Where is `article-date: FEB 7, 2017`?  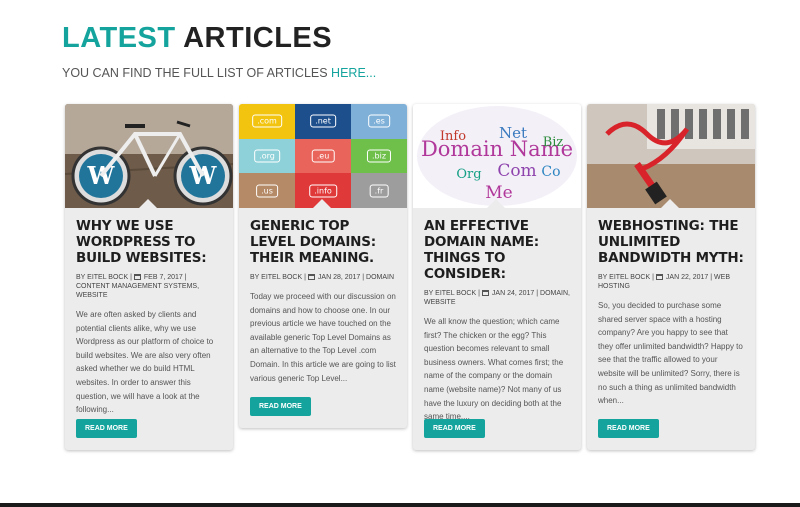
article-date: FEB 7, 2017 is located at coordinates (163, 277).